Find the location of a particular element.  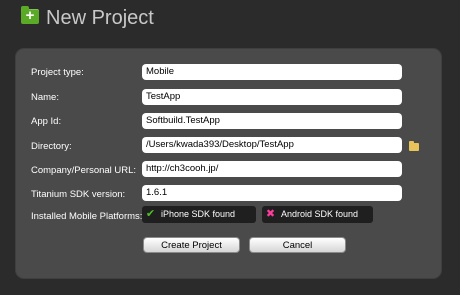

project-type-select: Mobile is located at coordinates (272, 72).